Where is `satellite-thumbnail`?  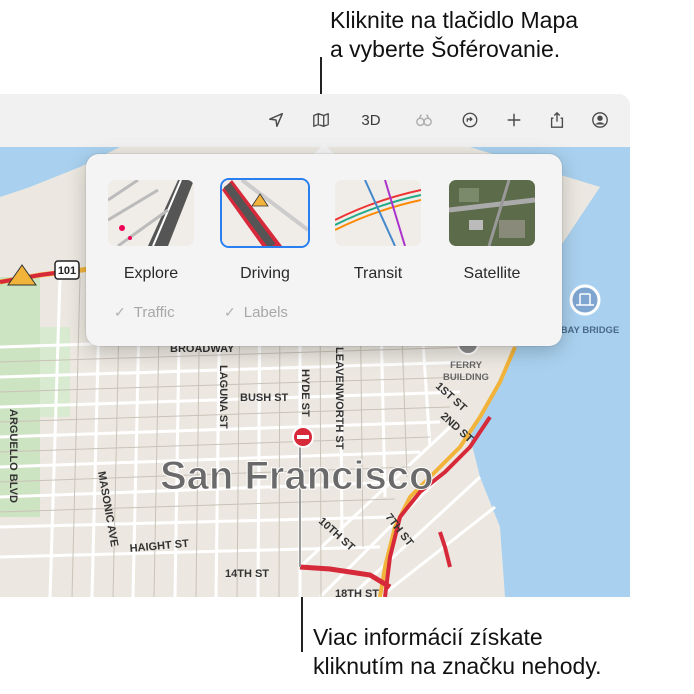
satellite-thumbnail is located at coordinates (492, 213).